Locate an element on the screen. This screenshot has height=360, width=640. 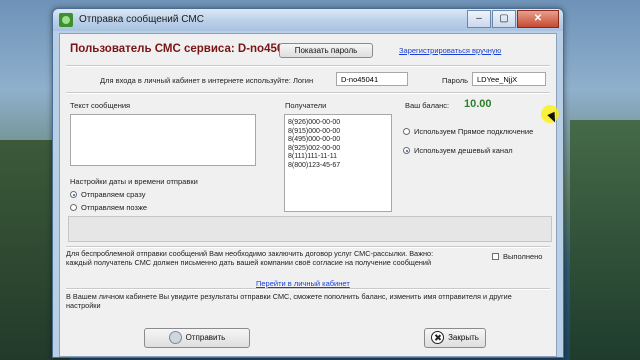
close-window-button: ✕ is located at coordinates (538, 19).